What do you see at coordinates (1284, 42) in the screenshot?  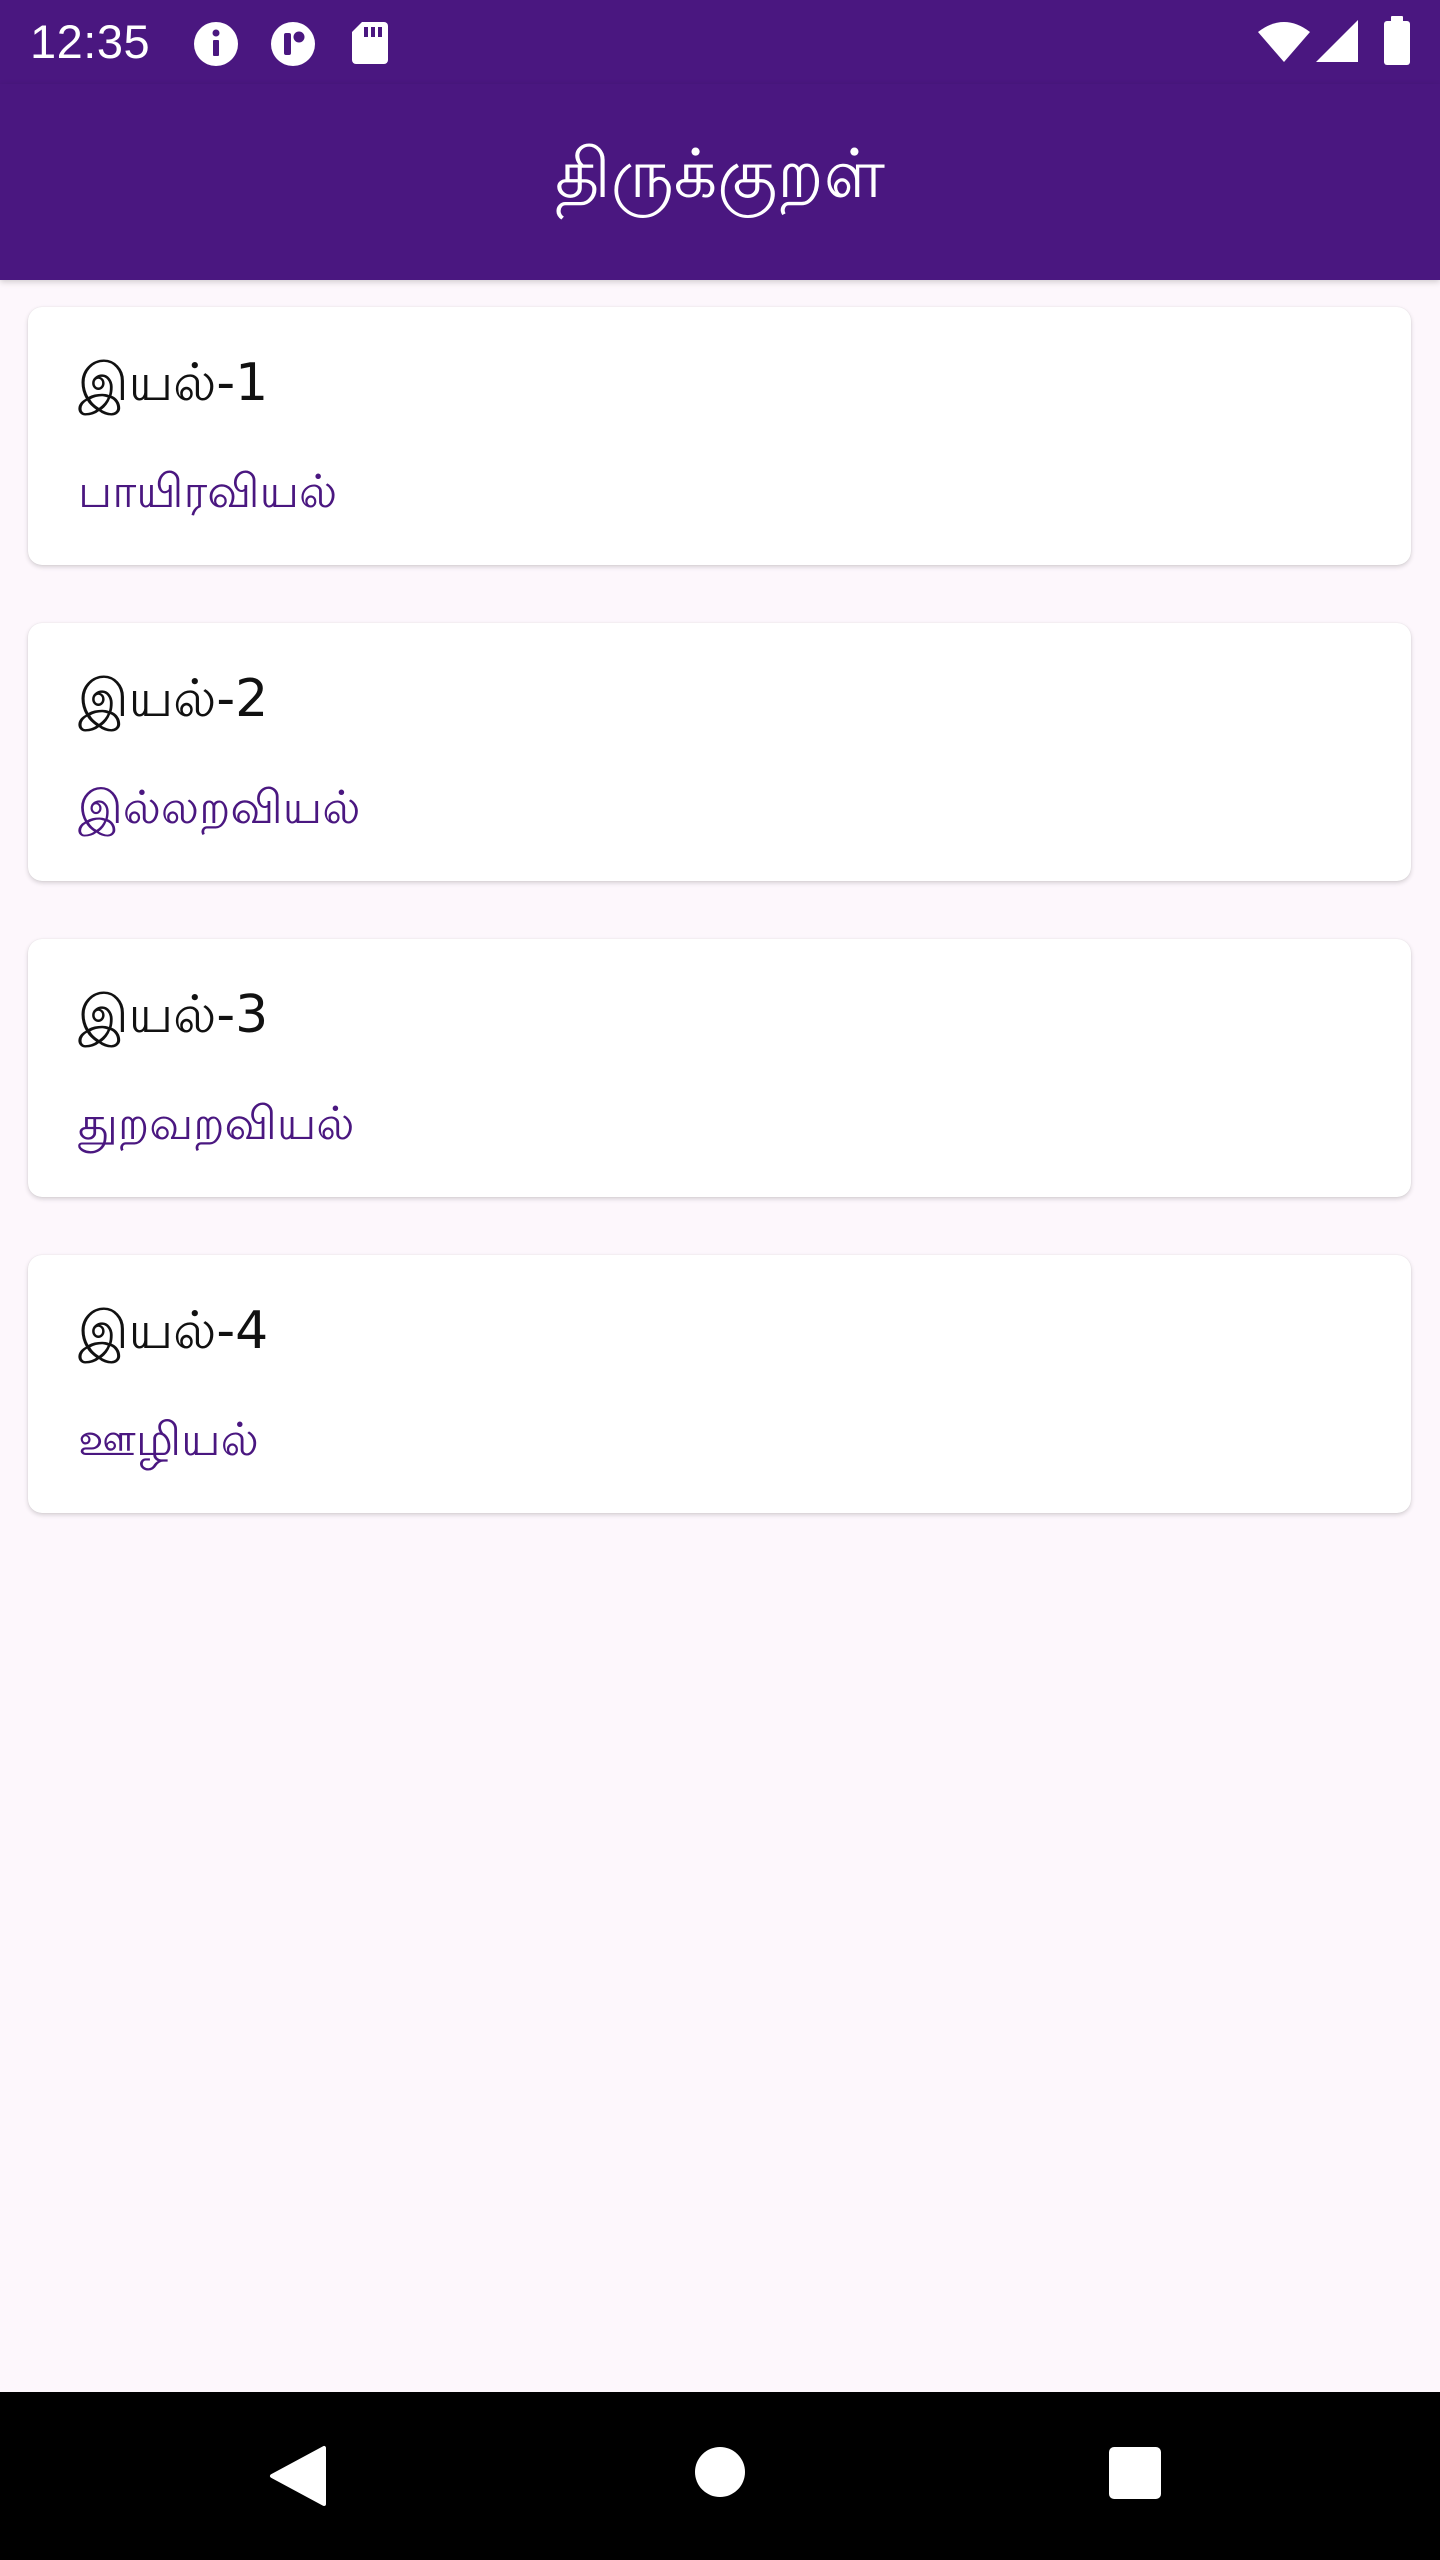 I see `wifi-icon` at bounding box center [1284, 42].